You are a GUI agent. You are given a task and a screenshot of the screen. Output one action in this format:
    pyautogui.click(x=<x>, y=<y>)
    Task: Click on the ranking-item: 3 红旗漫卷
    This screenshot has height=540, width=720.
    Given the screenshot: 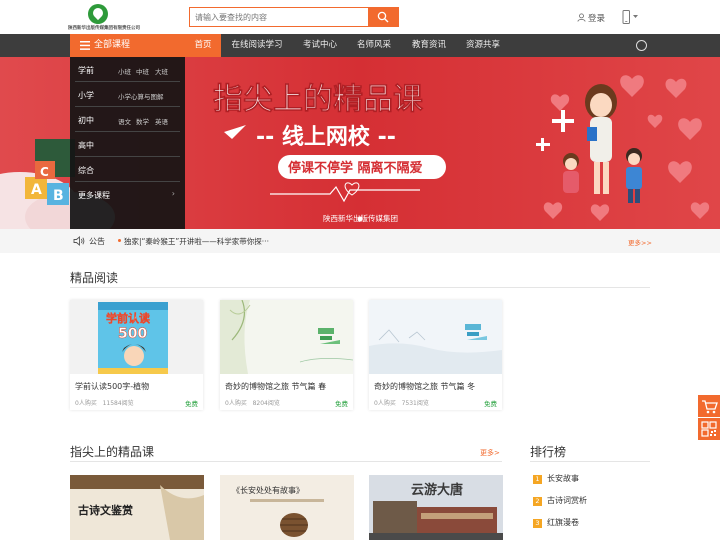 What is the action you would take?
    pyautogui.click(x=556, y=522)
    